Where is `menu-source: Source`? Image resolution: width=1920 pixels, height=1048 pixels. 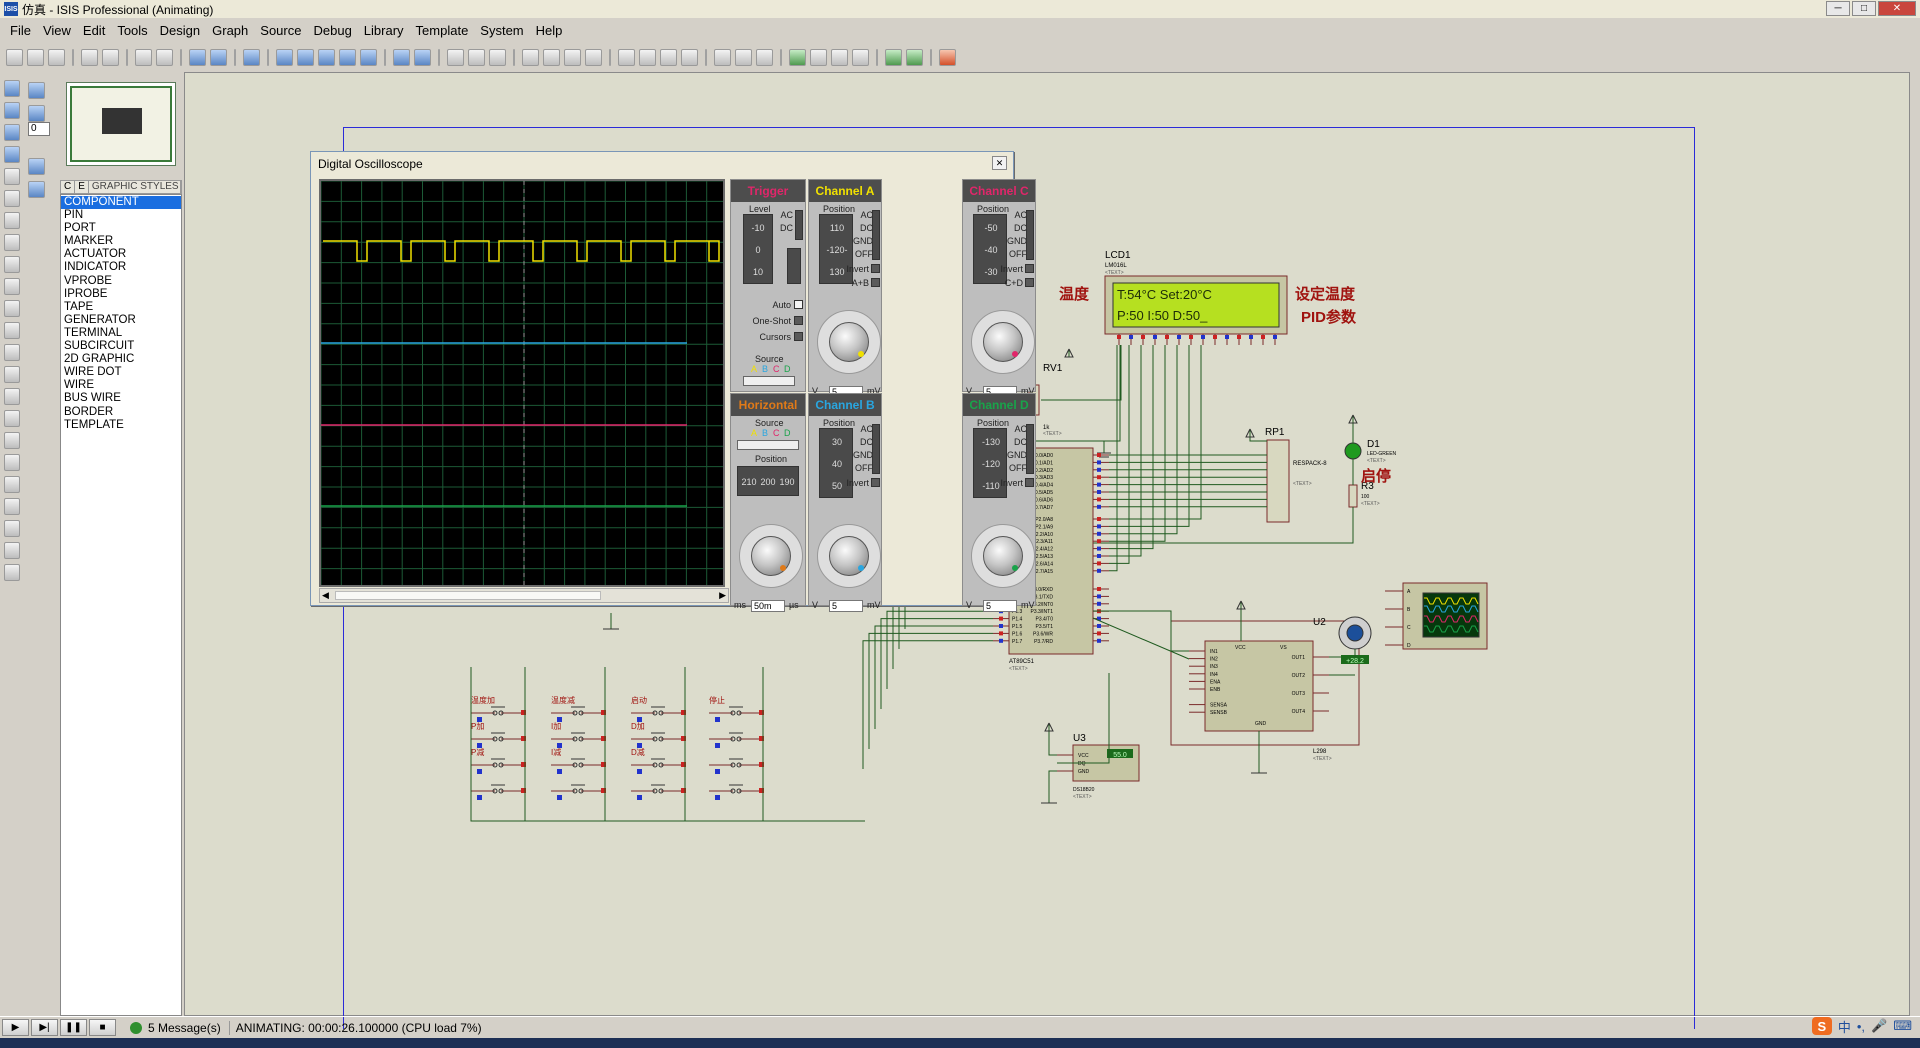
menu-source: Source is located at coordinates (280, 30).